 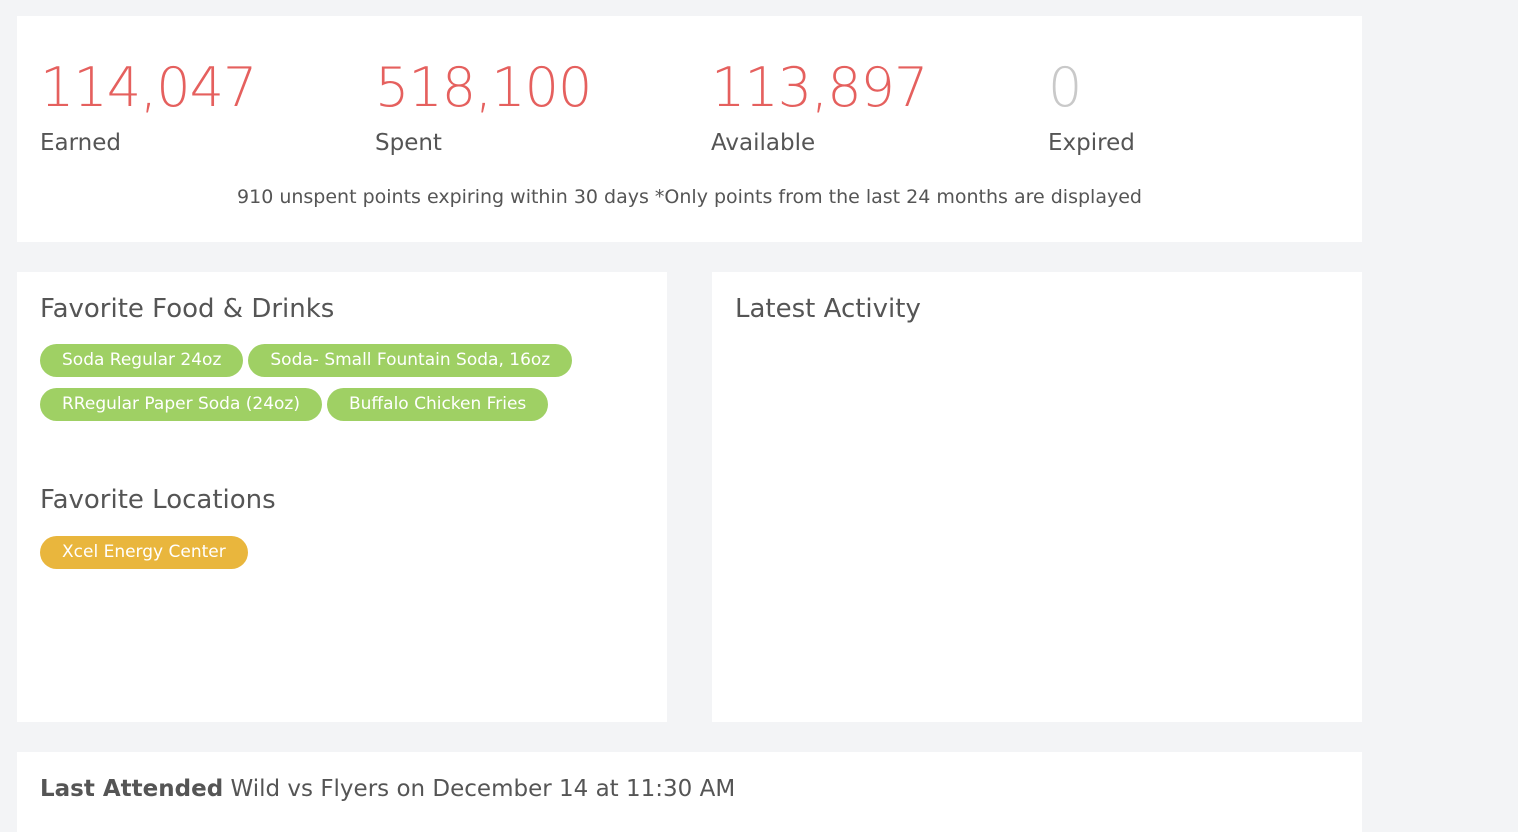 I want to click on expired-value: 0, so click(x=1065, y=87).